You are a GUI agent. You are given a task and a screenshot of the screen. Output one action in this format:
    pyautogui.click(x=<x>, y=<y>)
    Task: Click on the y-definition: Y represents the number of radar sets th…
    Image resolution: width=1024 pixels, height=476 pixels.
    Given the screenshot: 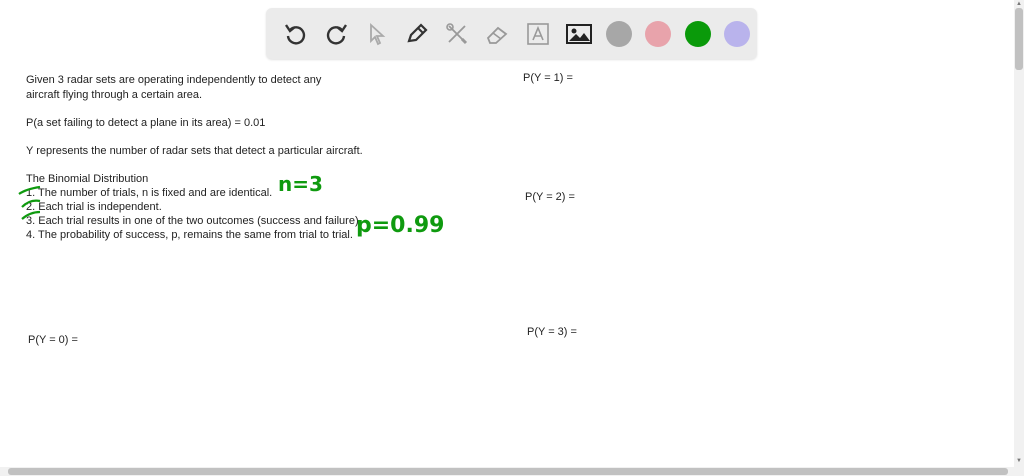 What is the action you would take?
    pyautogui.click(x=194, y=151)
    